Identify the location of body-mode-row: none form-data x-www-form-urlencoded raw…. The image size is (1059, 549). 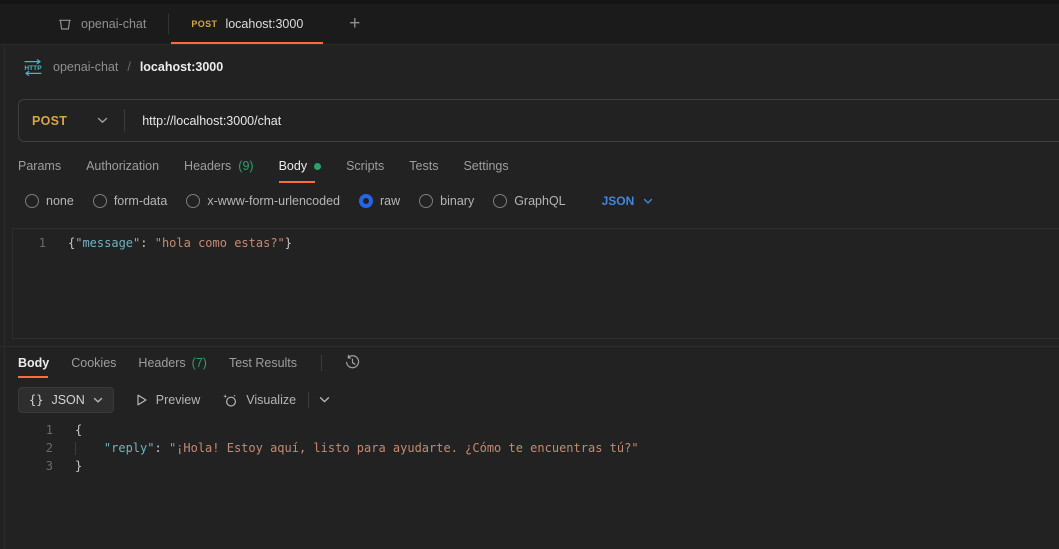
(529, 201).